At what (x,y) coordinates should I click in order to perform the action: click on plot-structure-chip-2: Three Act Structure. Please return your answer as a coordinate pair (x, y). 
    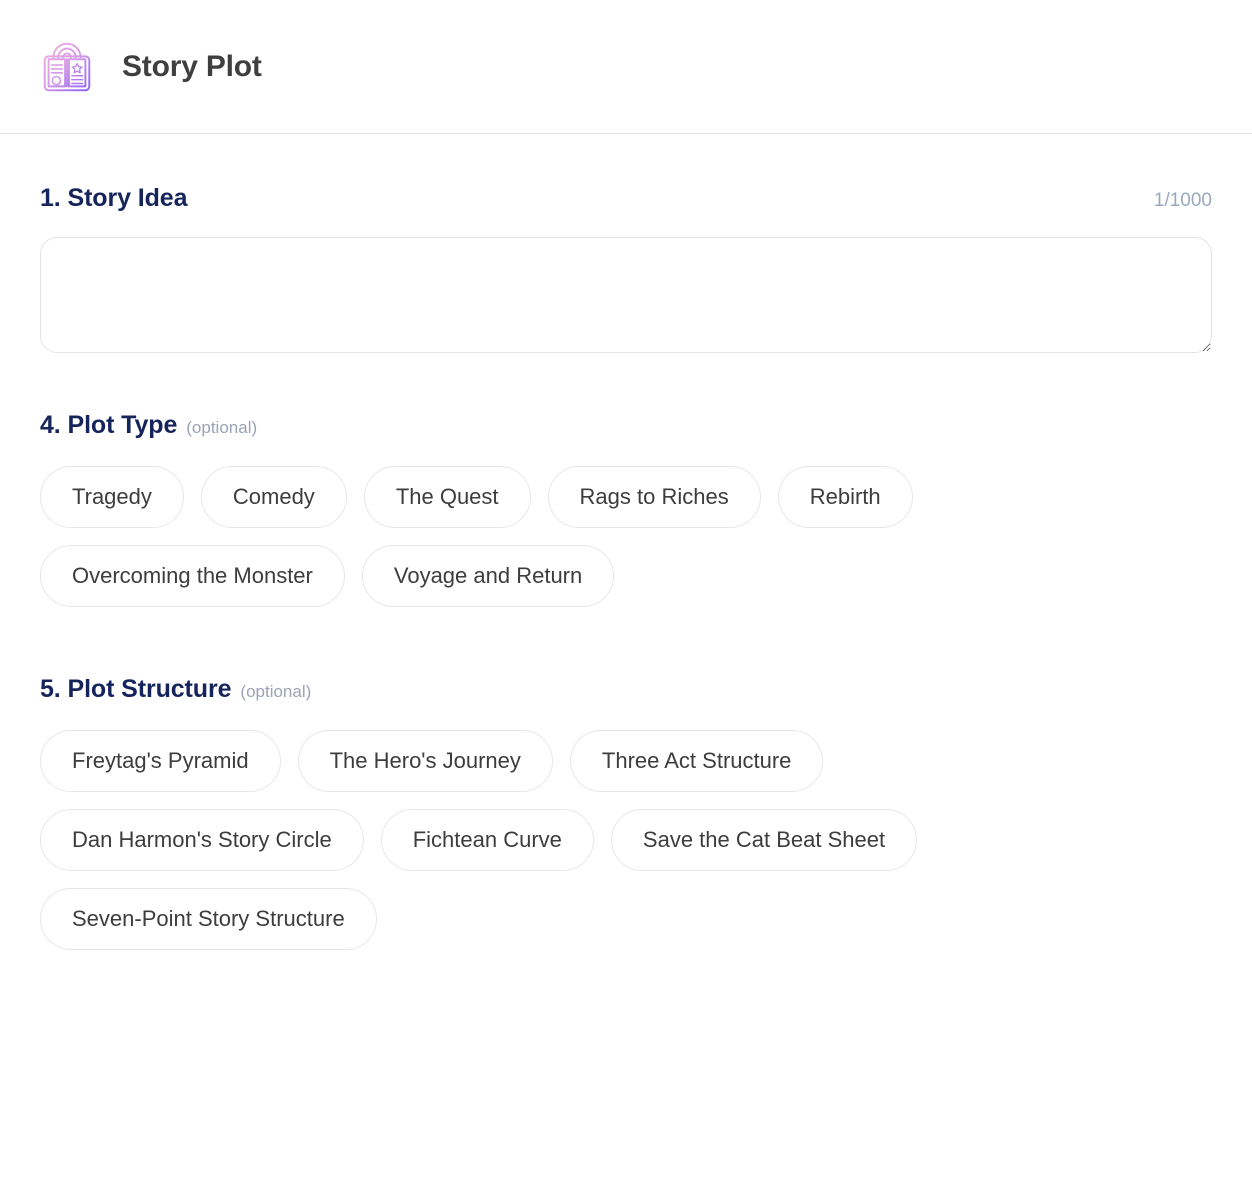
    Looking at the image, I should click on (696, 761).